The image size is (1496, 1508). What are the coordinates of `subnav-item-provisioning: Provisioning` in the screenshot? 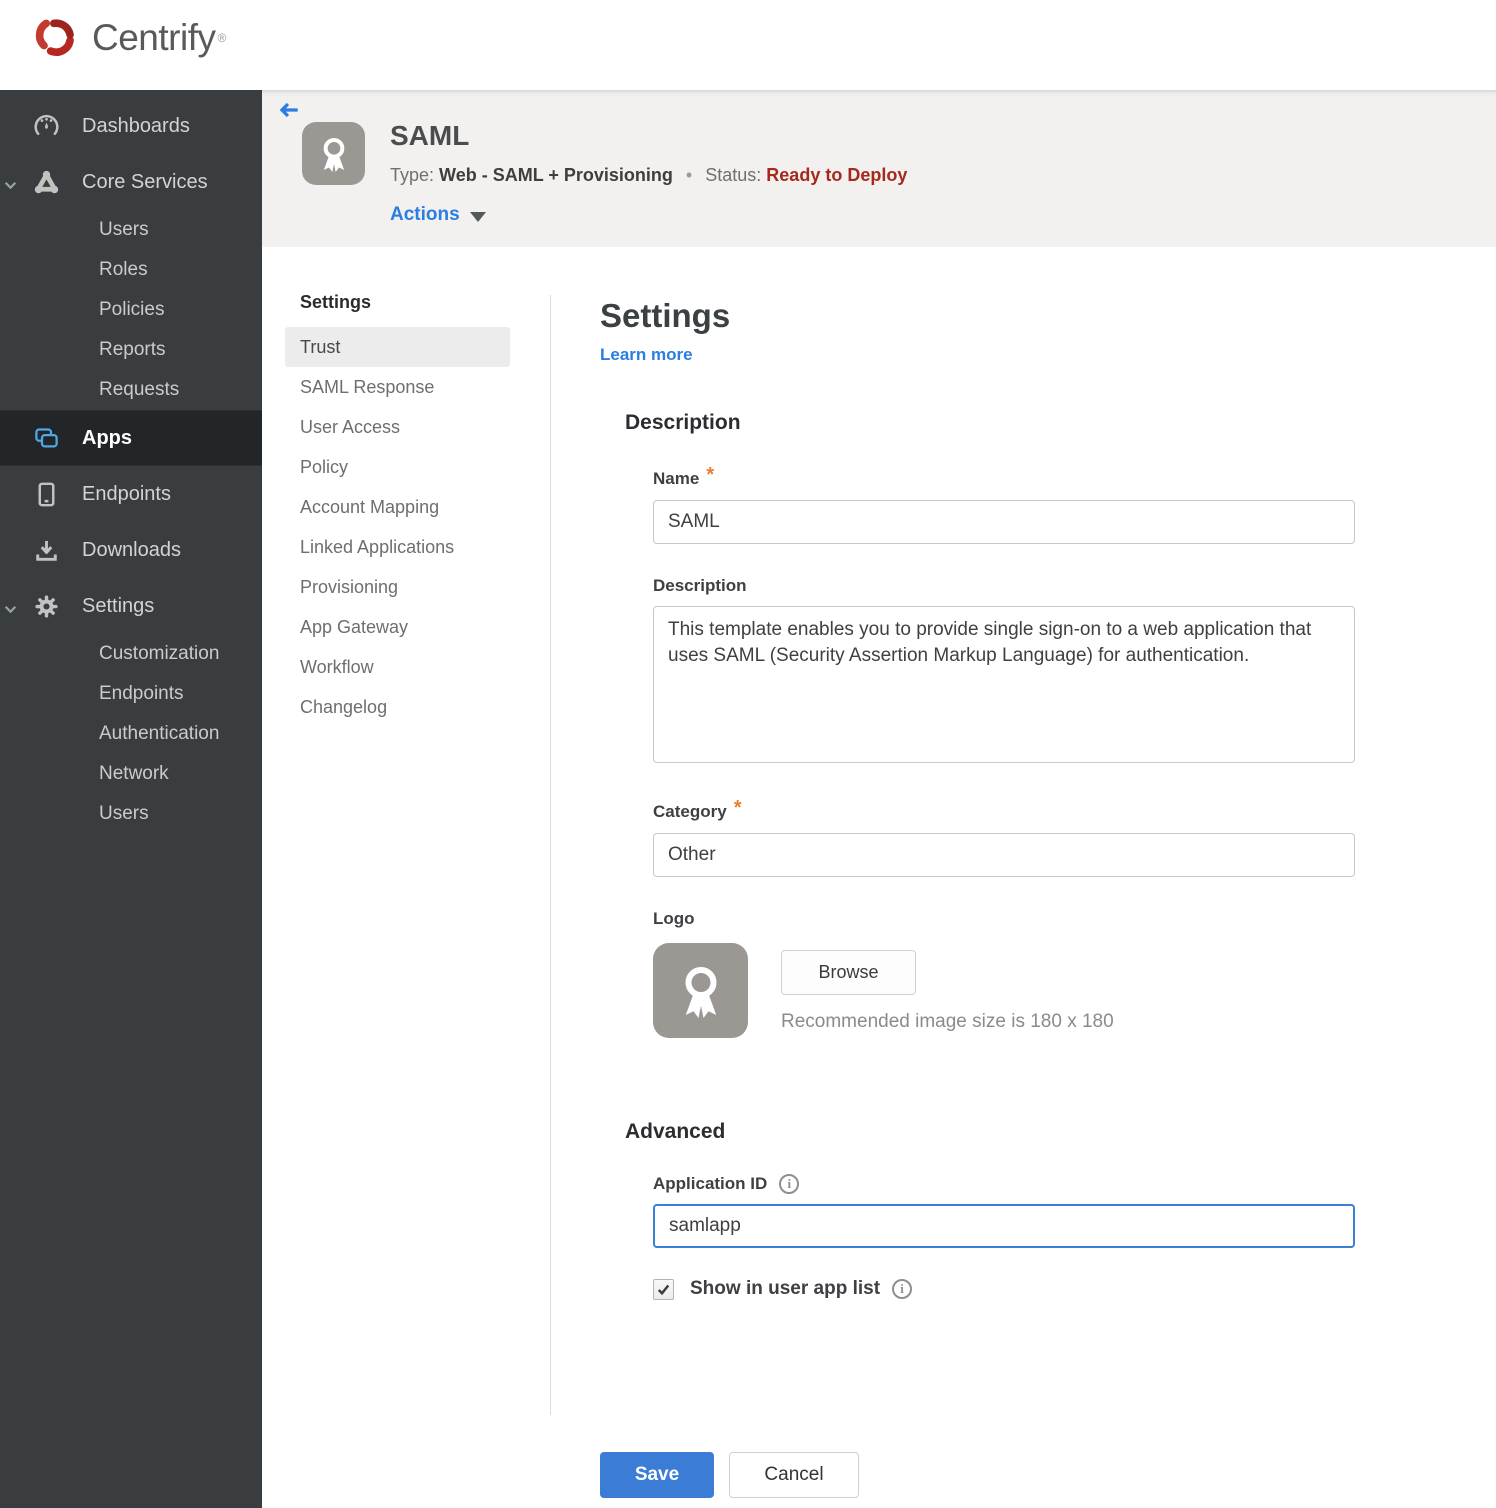 It's located at (397, 587).